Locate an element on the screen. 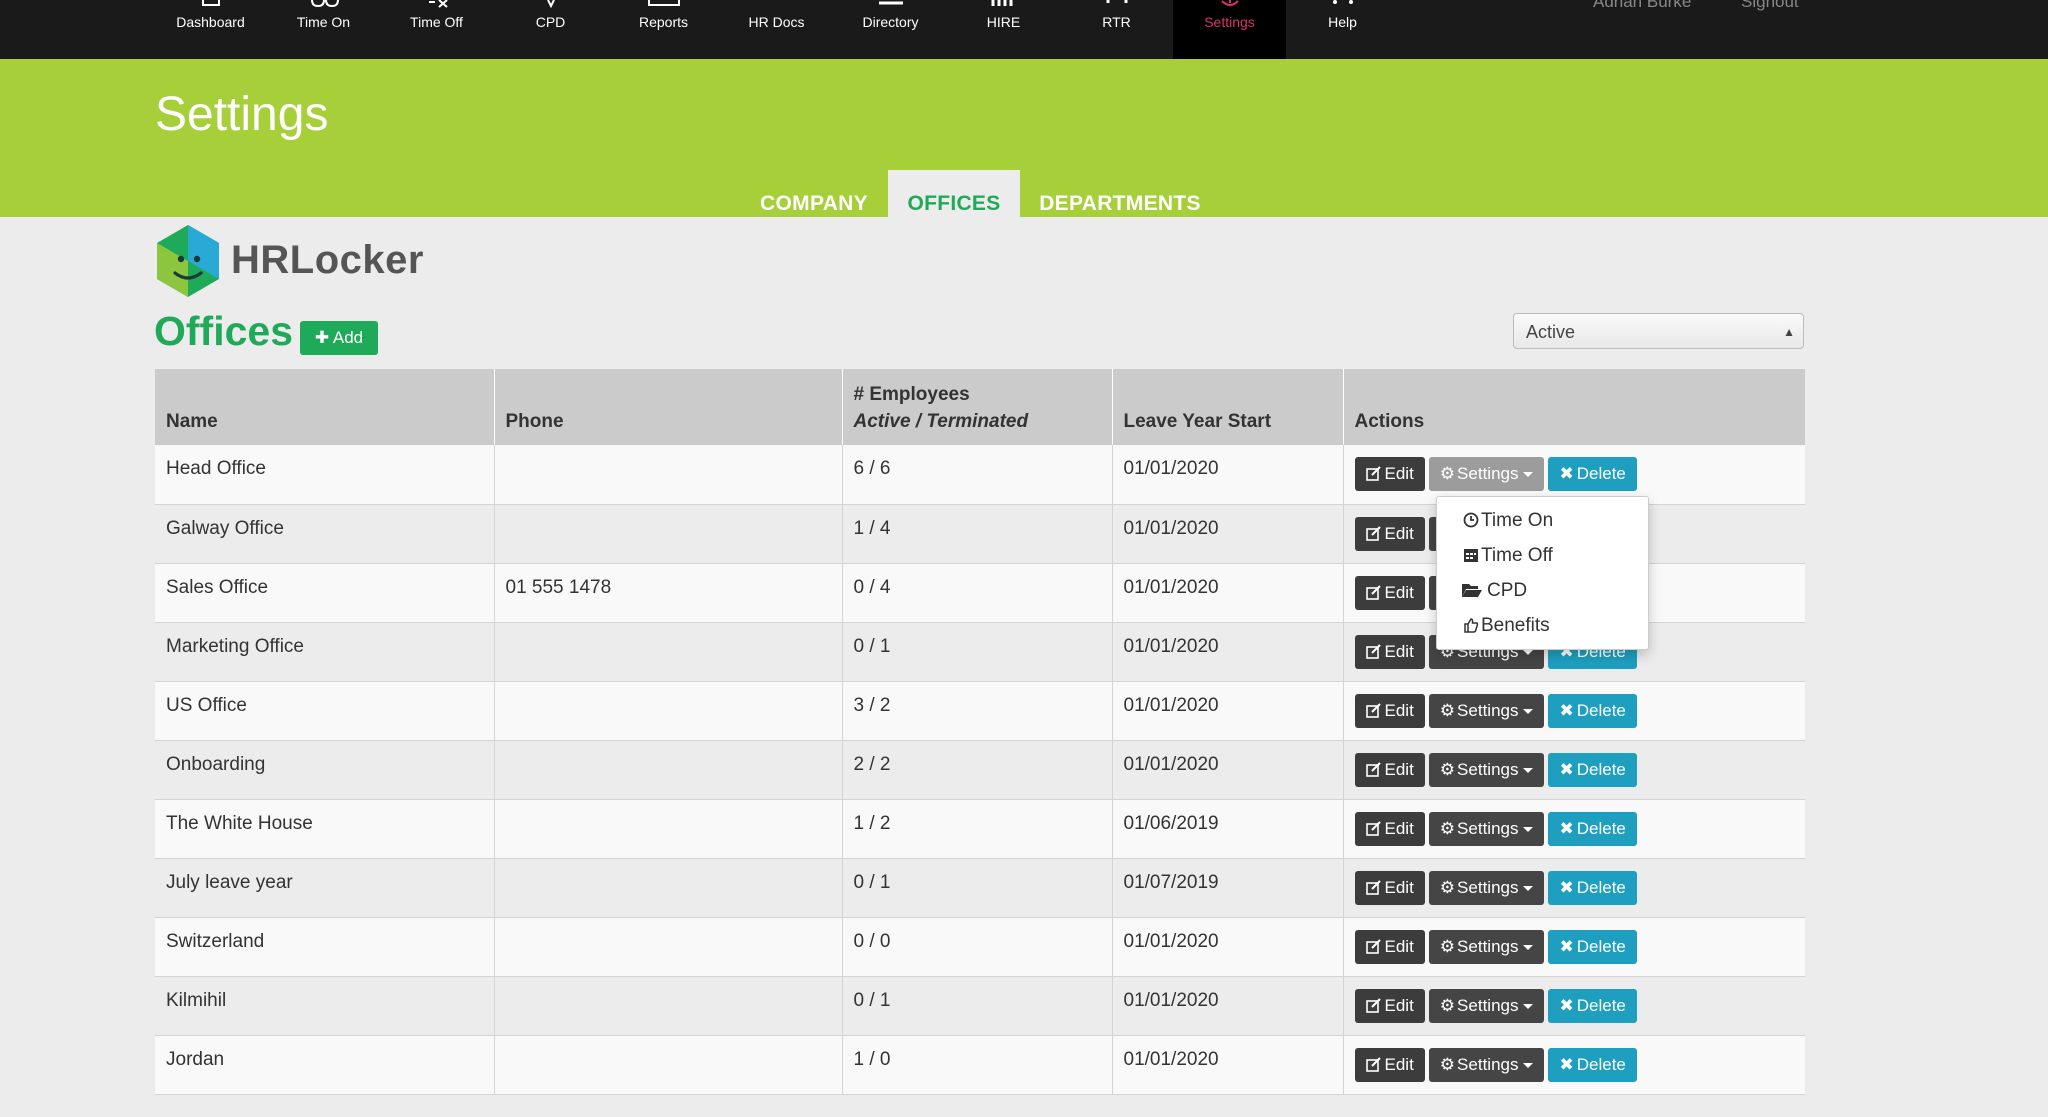  add-office-button: ✚ Add is located at coordinates (339, 338).